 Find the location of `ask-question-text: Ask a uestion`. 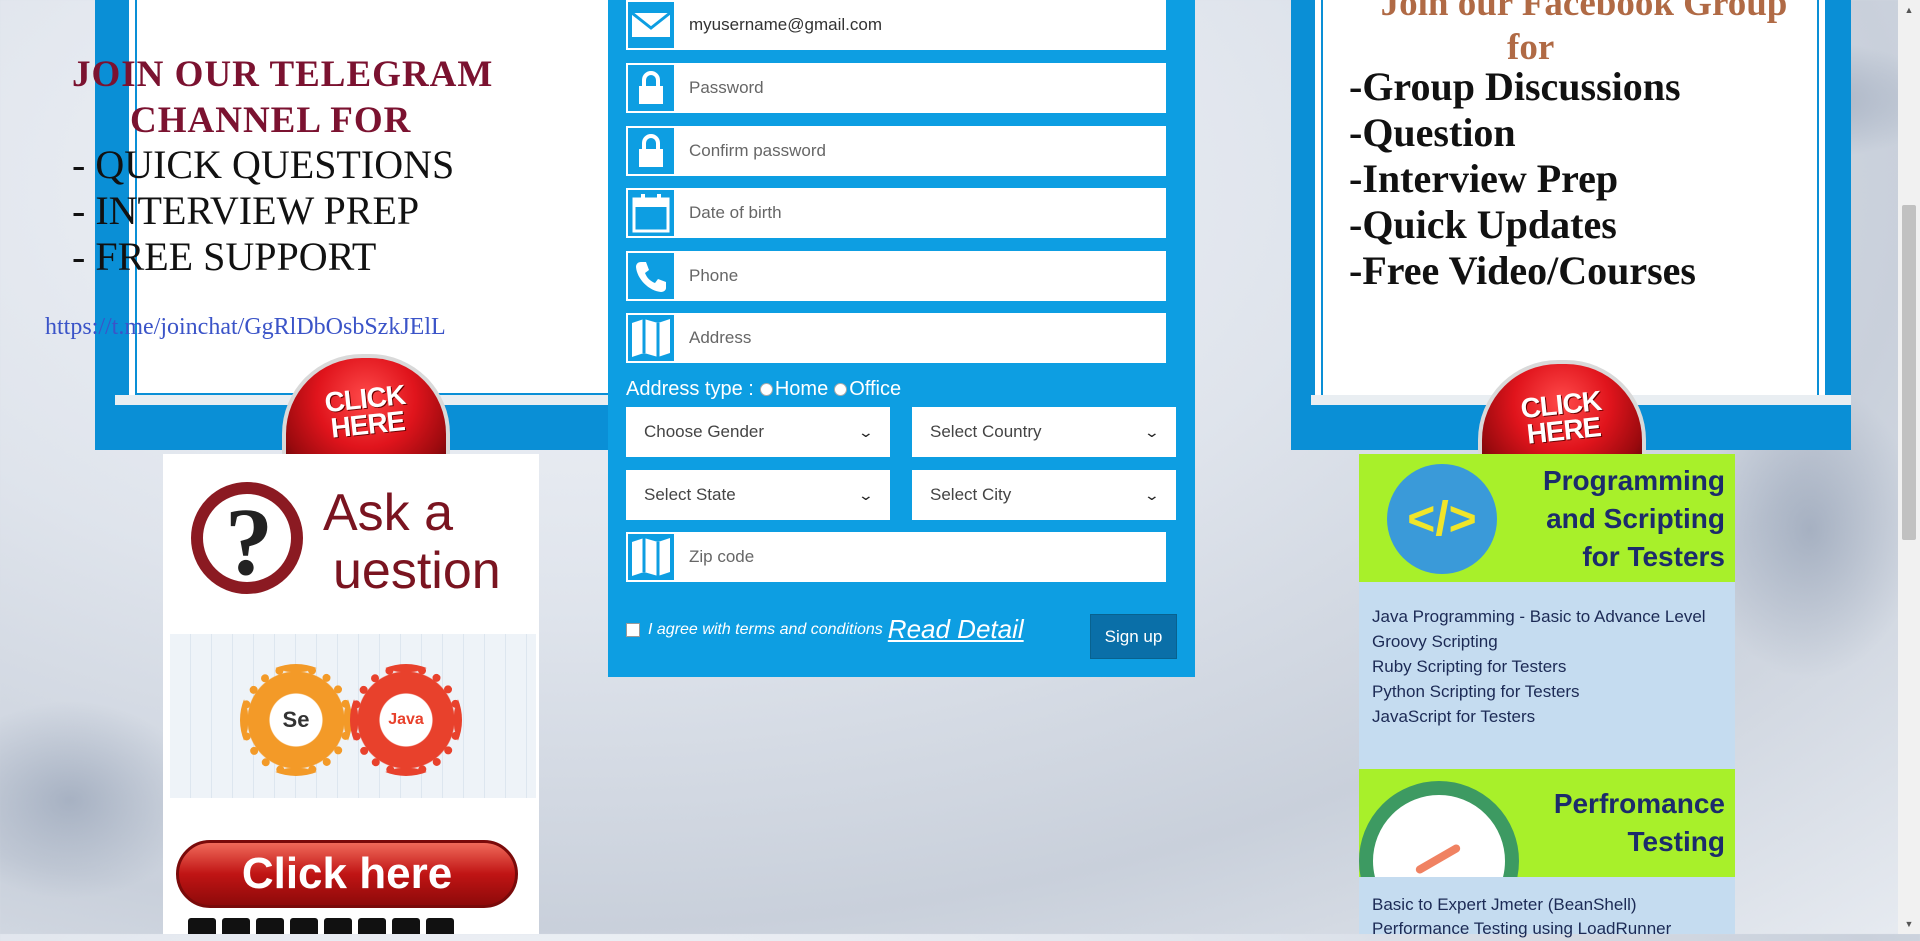

ask-question-text: Ask a uestion is located at coordinates (412, 542).